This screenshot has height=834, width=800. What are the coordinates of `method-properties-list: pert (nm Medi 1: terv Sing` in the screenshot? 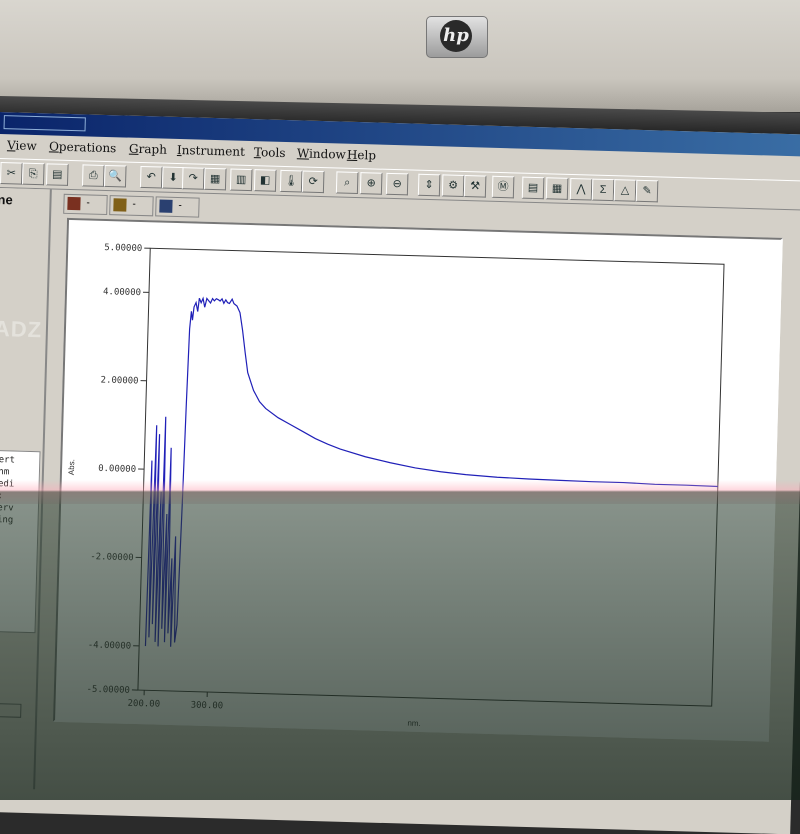 It's located at (20, 541).